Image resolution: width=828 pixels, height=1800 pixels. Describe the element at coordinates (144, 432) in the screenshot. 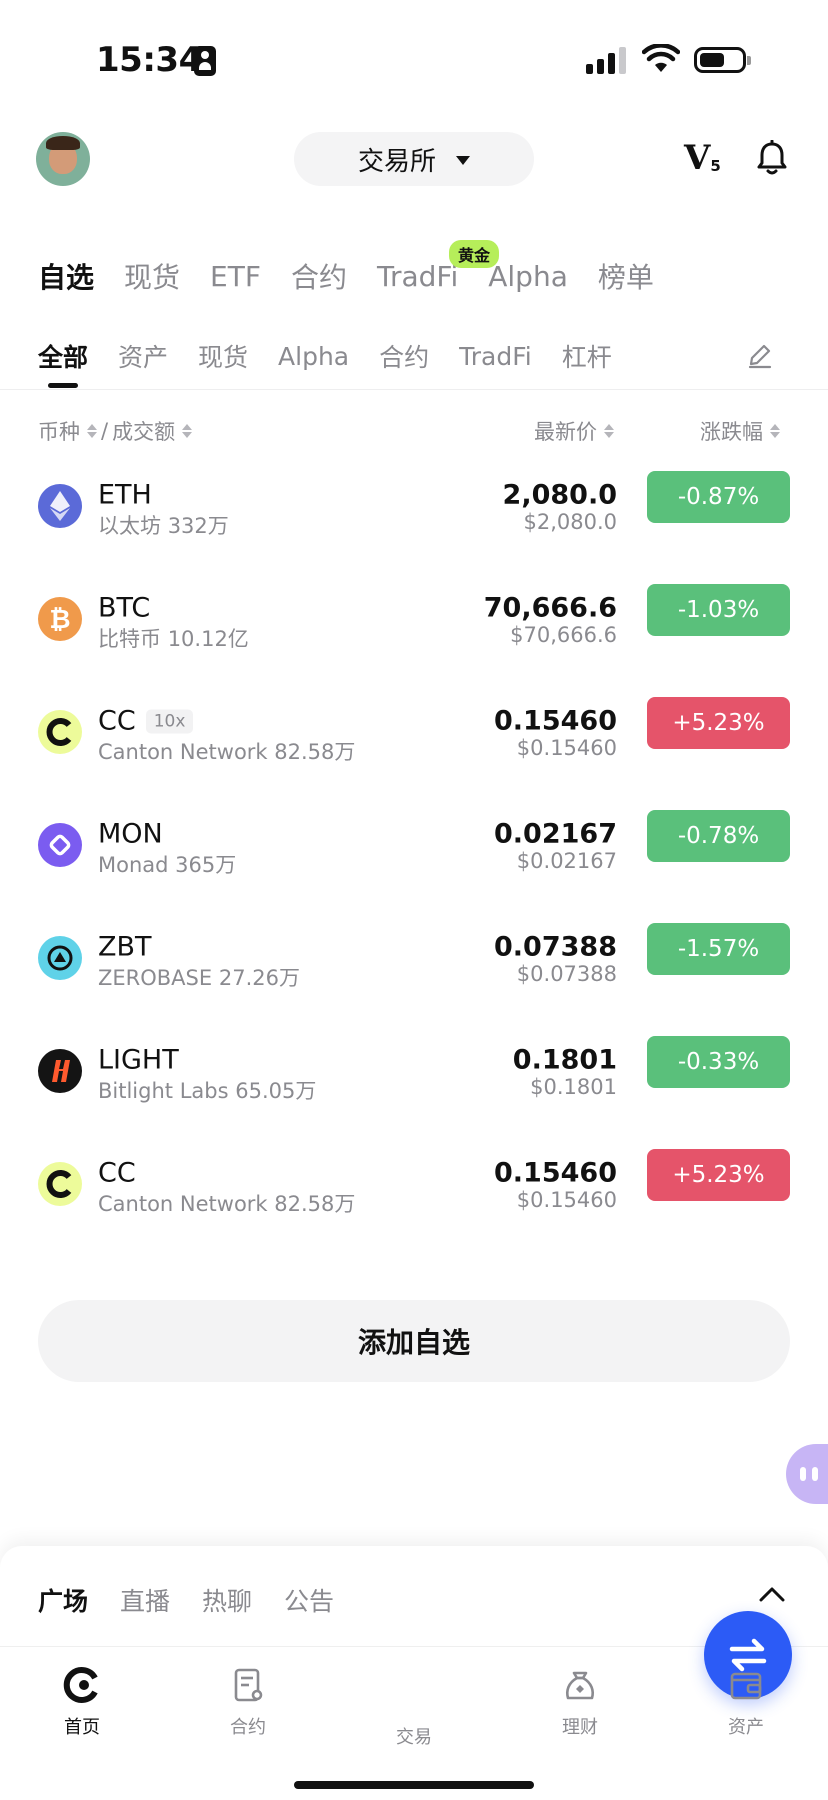

I see `column-header-volume: 成交额` at that location.